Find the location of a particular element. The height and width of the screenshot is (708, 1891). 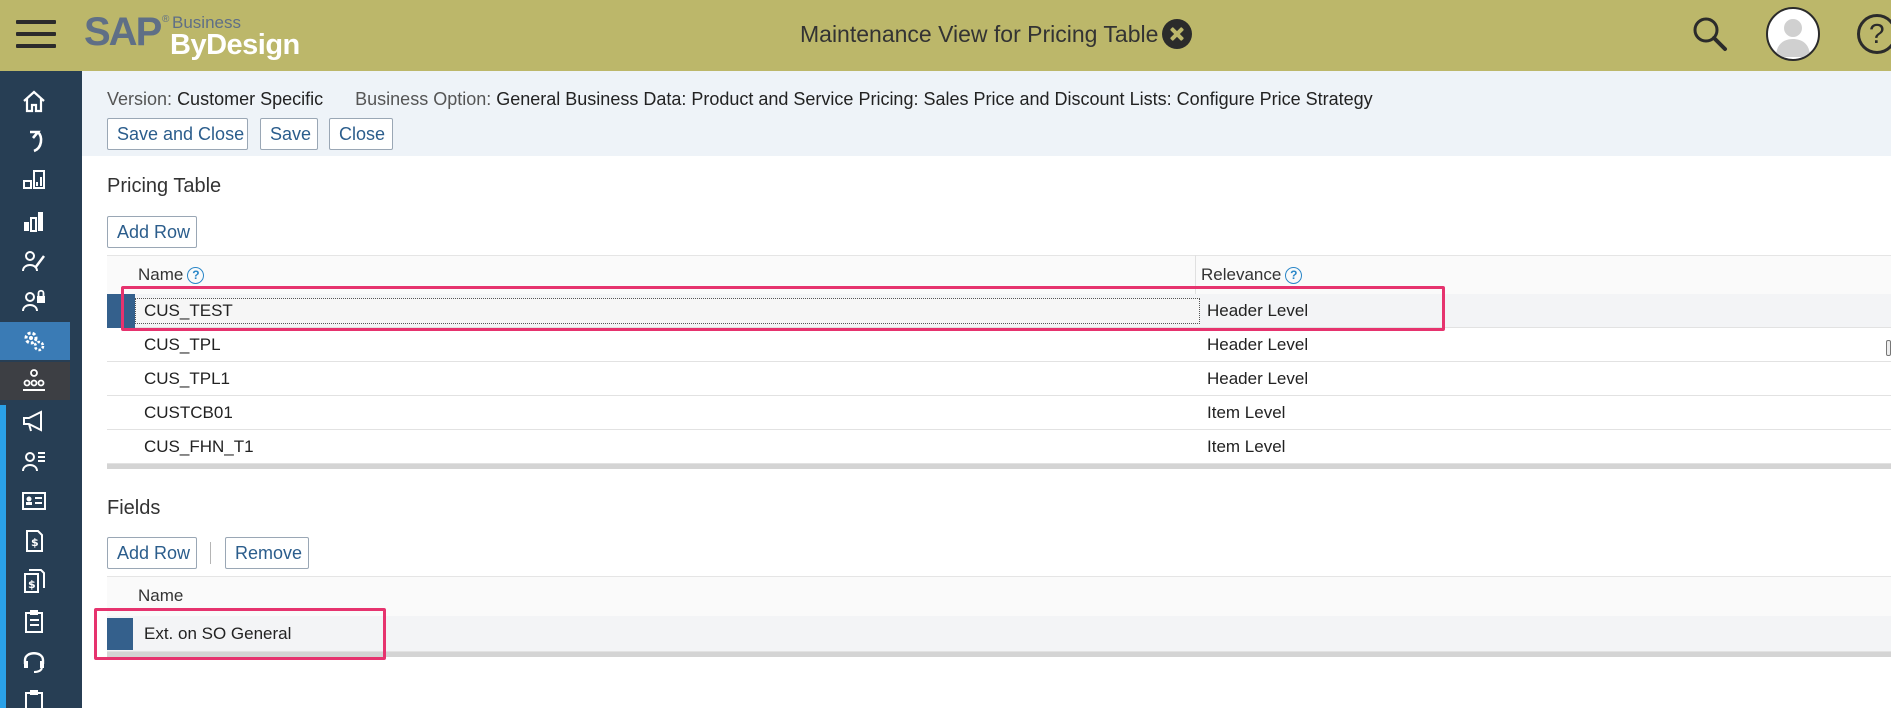

table-row: CUSTCB01 Item Level is located at coordinates (999, 413).